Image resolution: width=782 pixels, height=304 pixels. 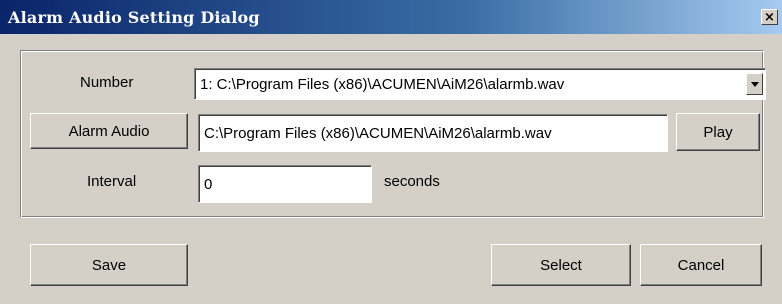 What do you see at coordinates (107, 82) in the screenshot?
I see `number-label: Number` at bounding box center [107, 82].